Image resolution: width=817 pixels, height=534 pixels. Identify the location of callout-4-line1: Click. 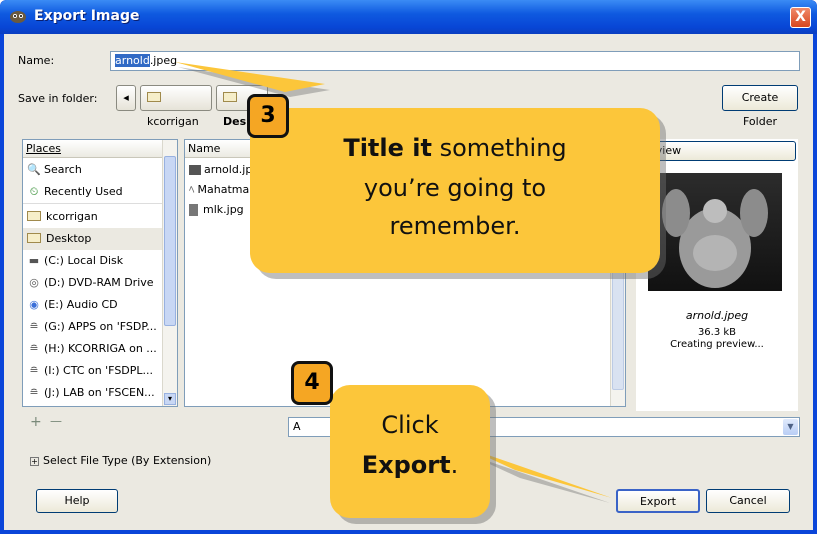
(410, 425).